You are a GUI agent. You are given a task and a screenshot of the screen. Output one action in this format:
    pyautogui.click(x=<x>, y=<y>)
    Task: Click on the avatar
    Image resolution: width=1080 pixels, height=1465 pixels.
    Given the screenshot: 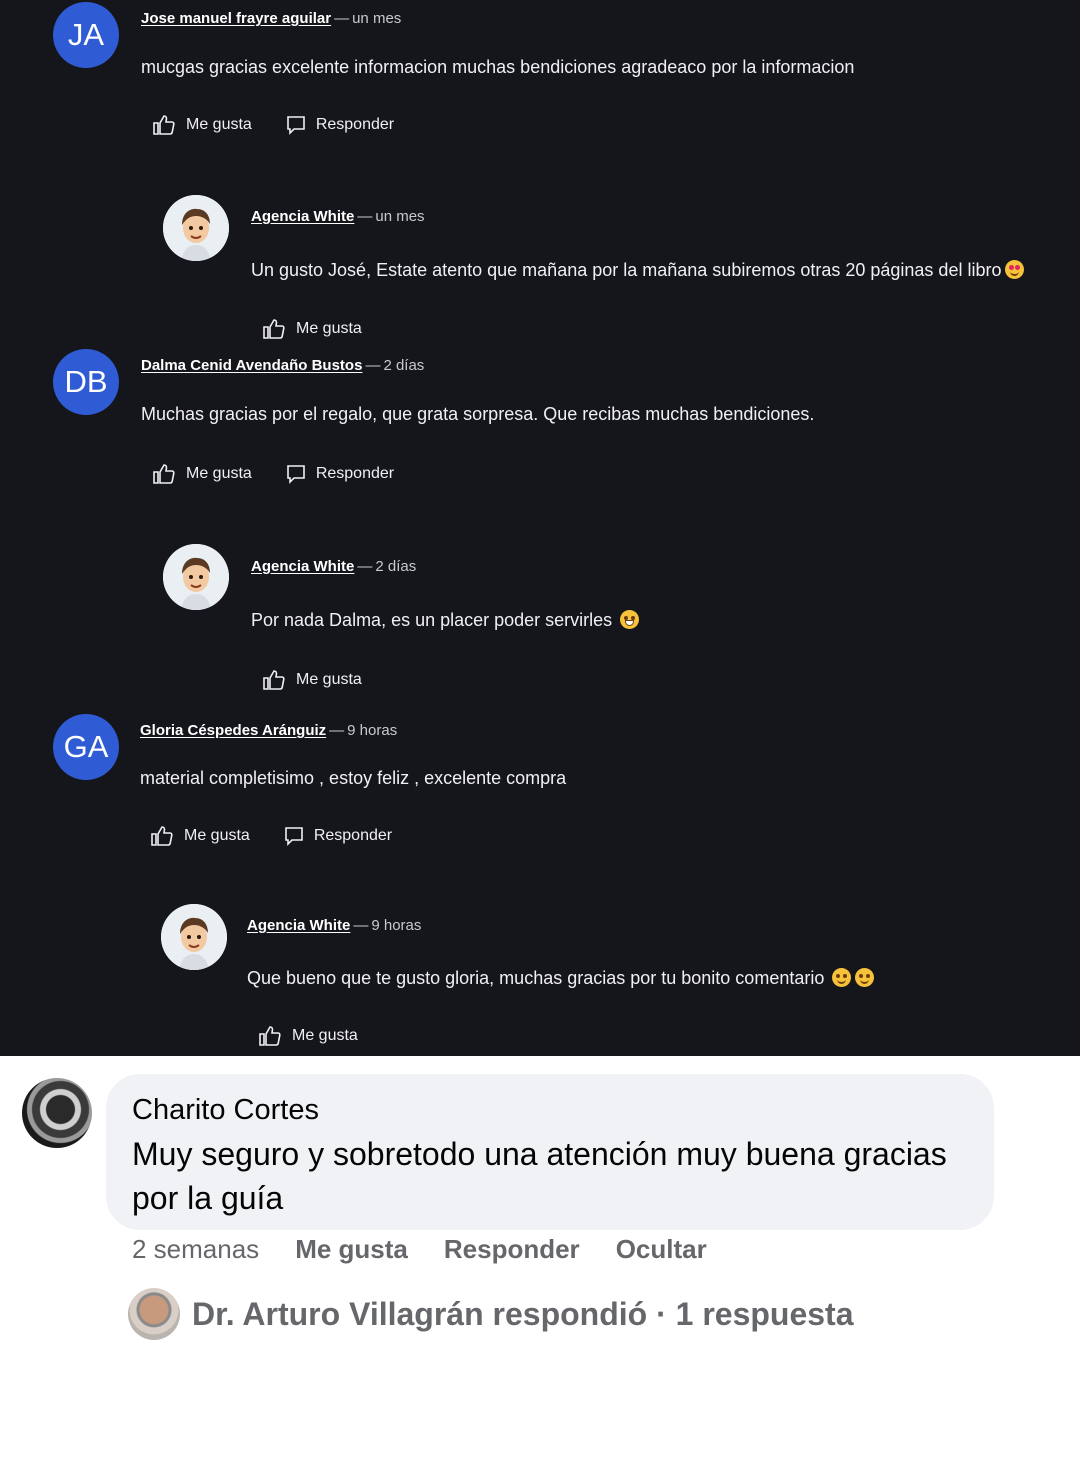 What is the action you would take?
    pyautogui.click(x=57, y=1113)
    